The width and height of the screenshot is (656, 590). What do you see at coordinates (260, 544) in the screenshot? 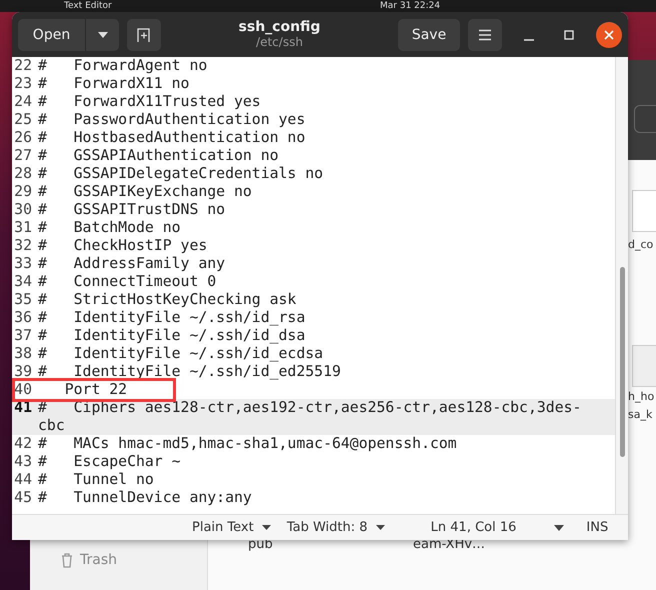
I see `file-label: pub` at bounding box center [260, 544].